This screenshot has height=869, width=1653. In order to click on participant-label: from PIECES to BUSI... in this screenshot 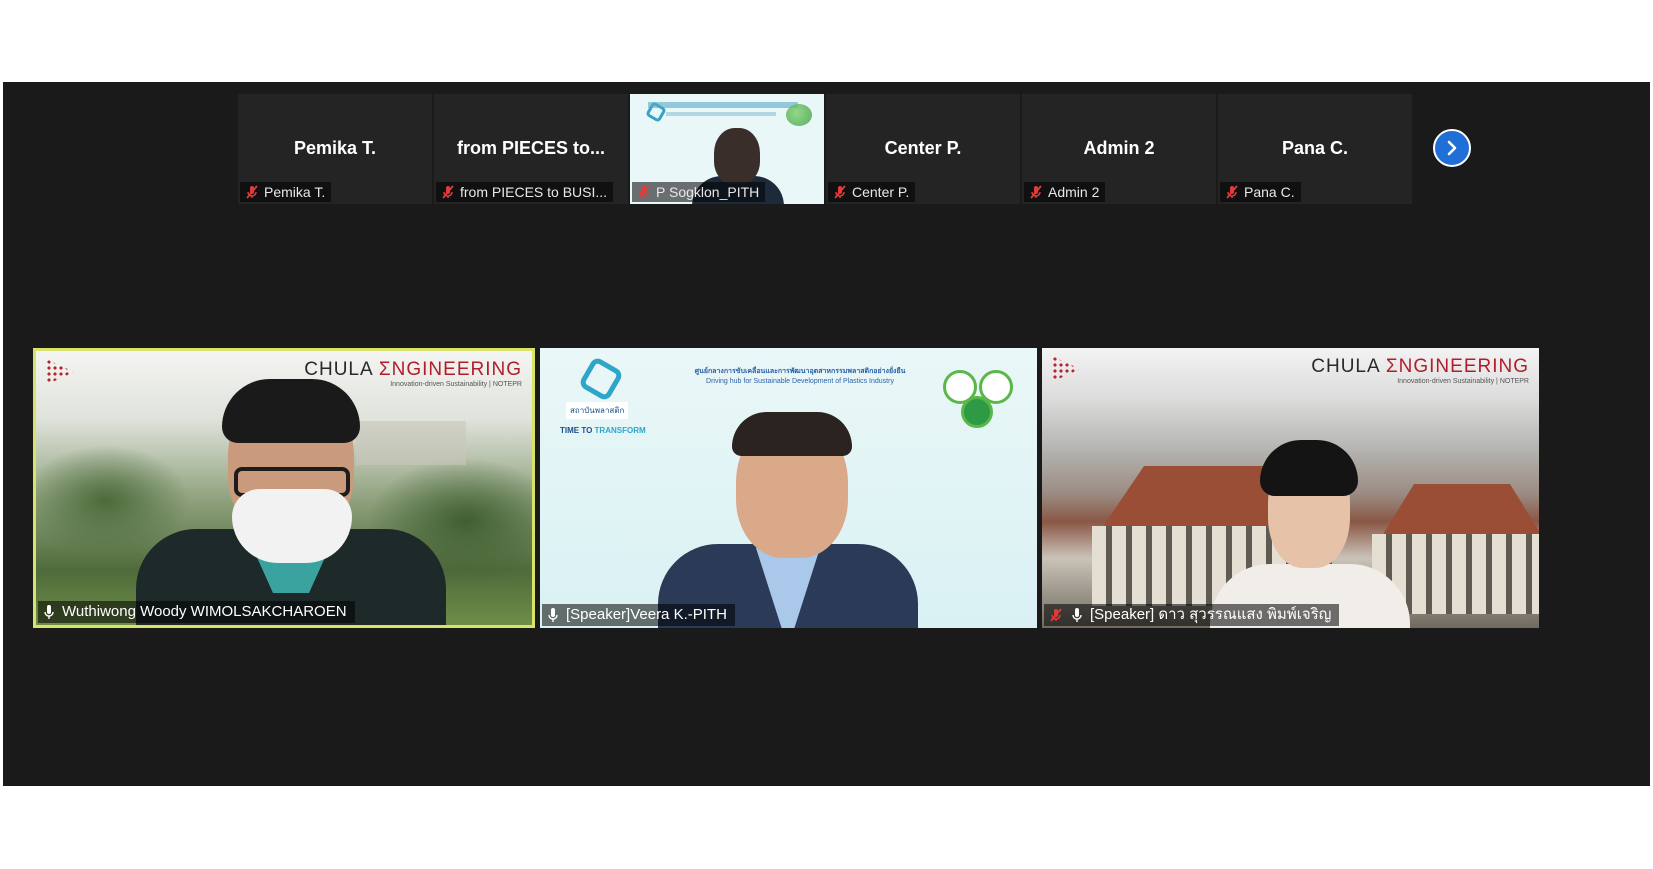, I will do `click(534, 192)`.